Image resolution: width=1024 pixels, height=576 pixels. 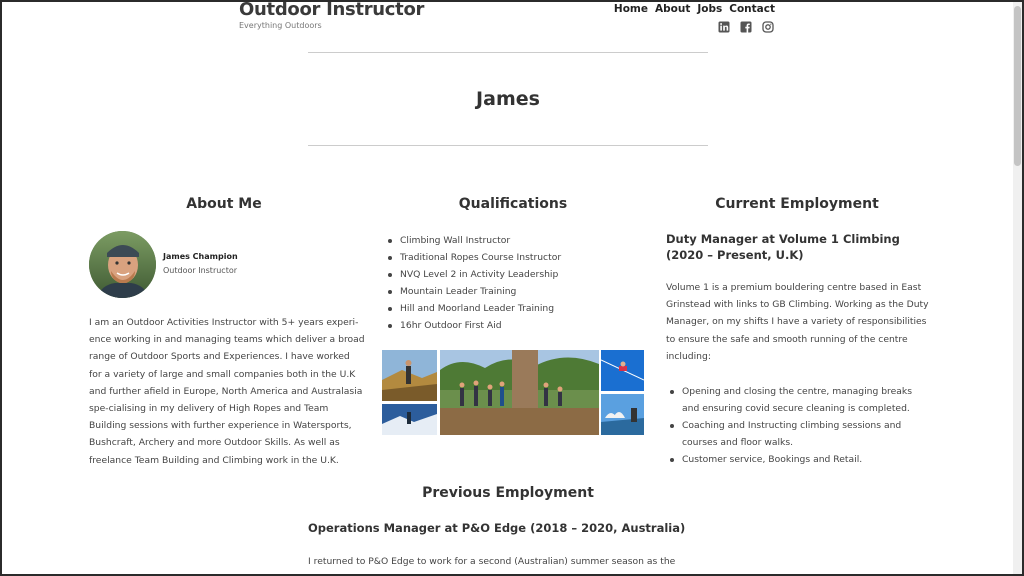 I want to click on nav-contact: Contact, so click(x=752, y=9).